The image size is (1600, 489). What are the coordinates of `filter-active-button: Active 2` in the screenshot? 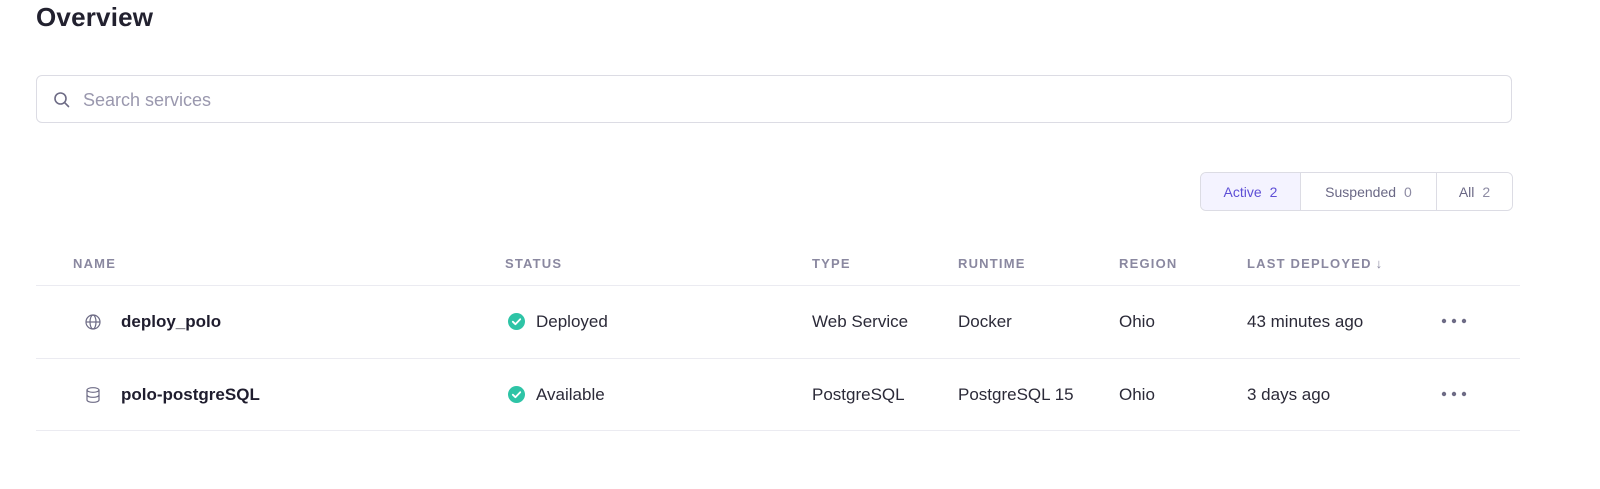 It's located at (1251, 191).